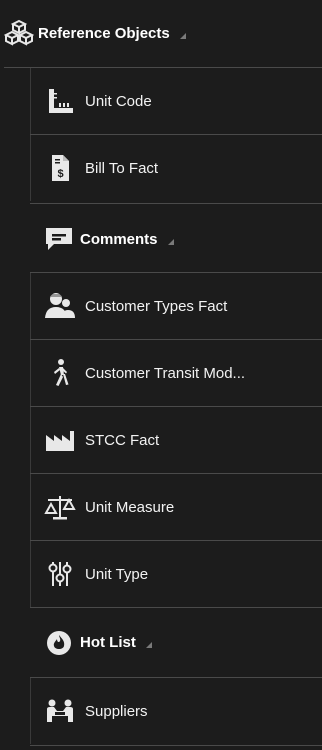 This screenshot has height=750, width=322. Describe the element at coordinates (117, 574) in the screenshot. I see `tree-item-label: Unit Type` at that location.